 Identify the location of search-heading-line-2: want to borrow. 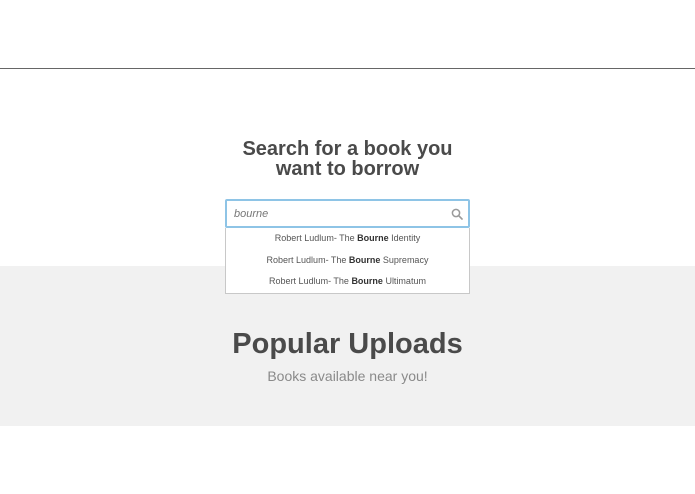
(347, 169).